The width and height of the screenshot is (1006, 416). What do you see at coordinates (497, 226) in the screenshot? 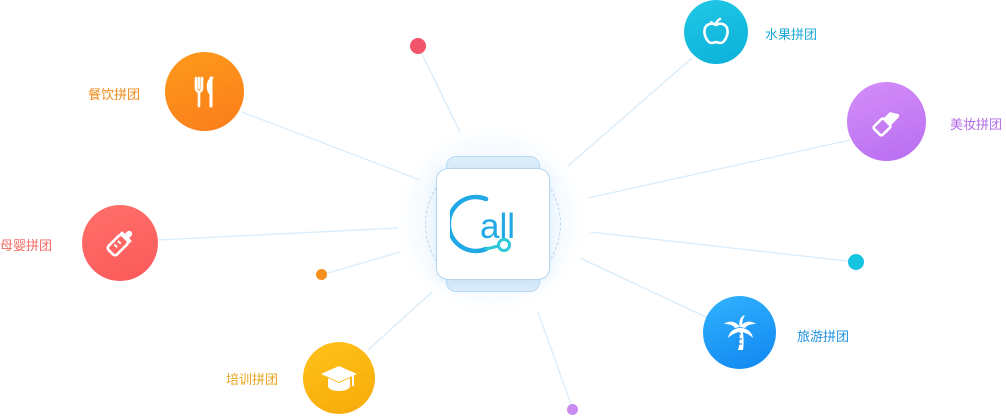
I see `logo-text: all` at bounding box center [497, 226].